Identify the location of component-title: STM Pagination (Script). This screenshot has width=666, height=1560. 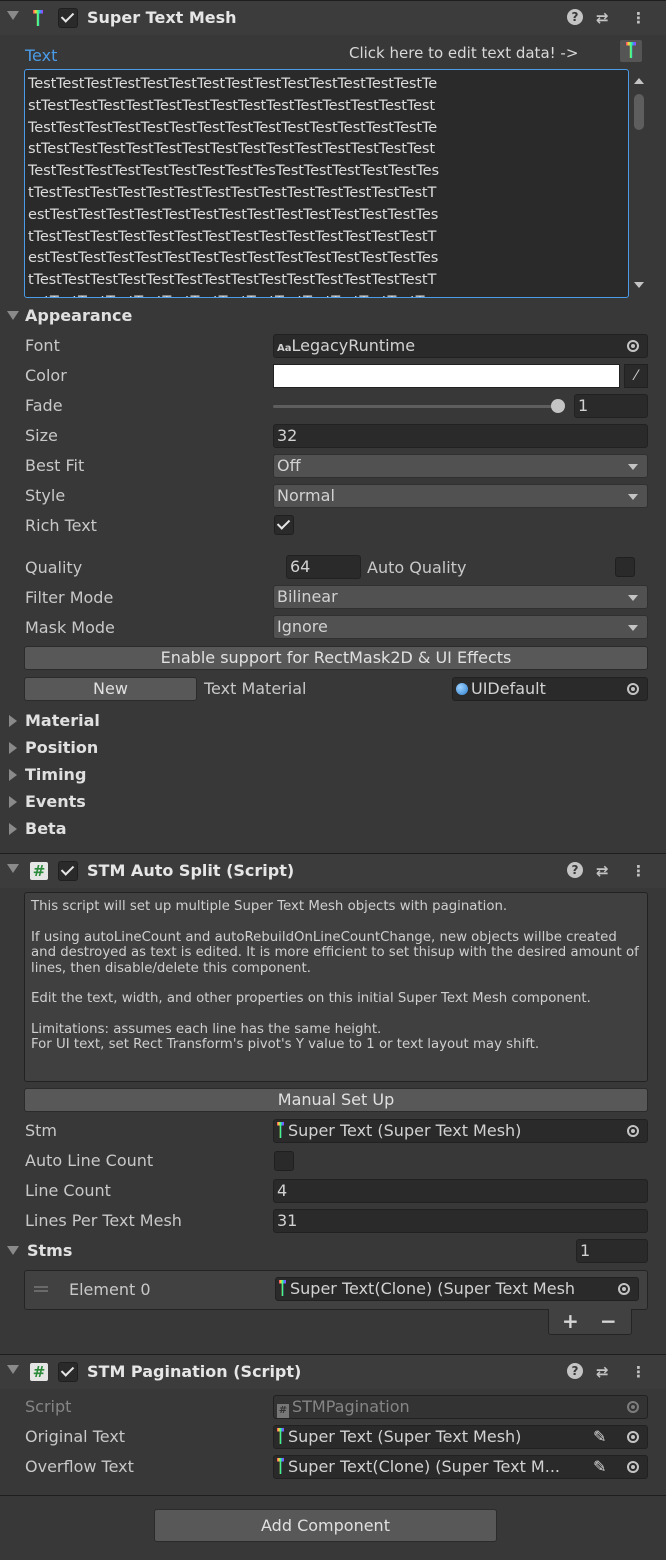
(194, 1371).